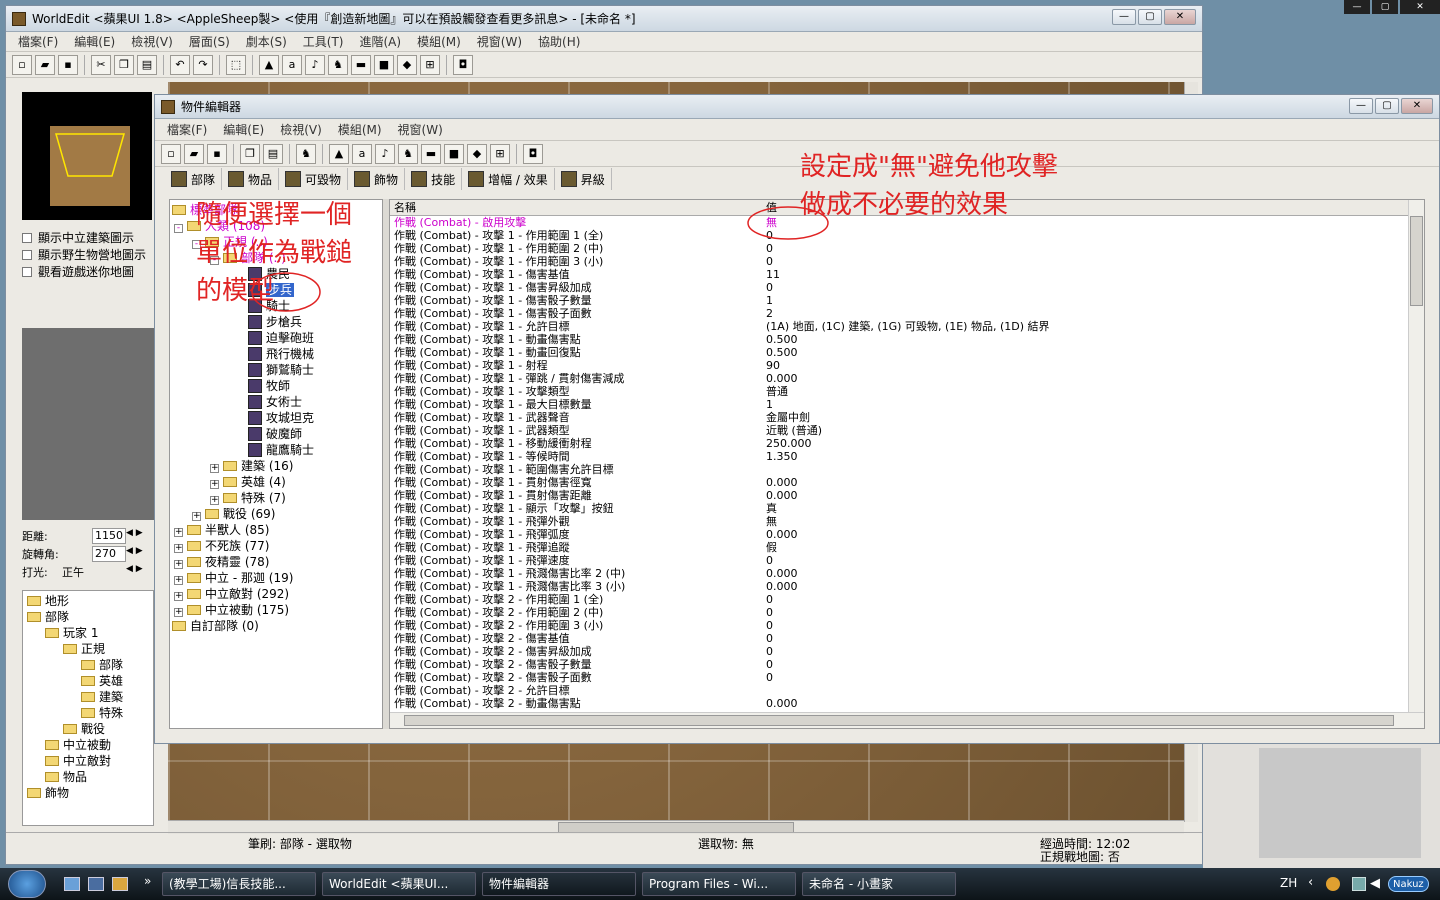 The image size is (1440, 900). I want to click on property-row: 作戰 (Combat) - 攻擊 1 - 移動緩衝射程 250.000, so click(907, 443).